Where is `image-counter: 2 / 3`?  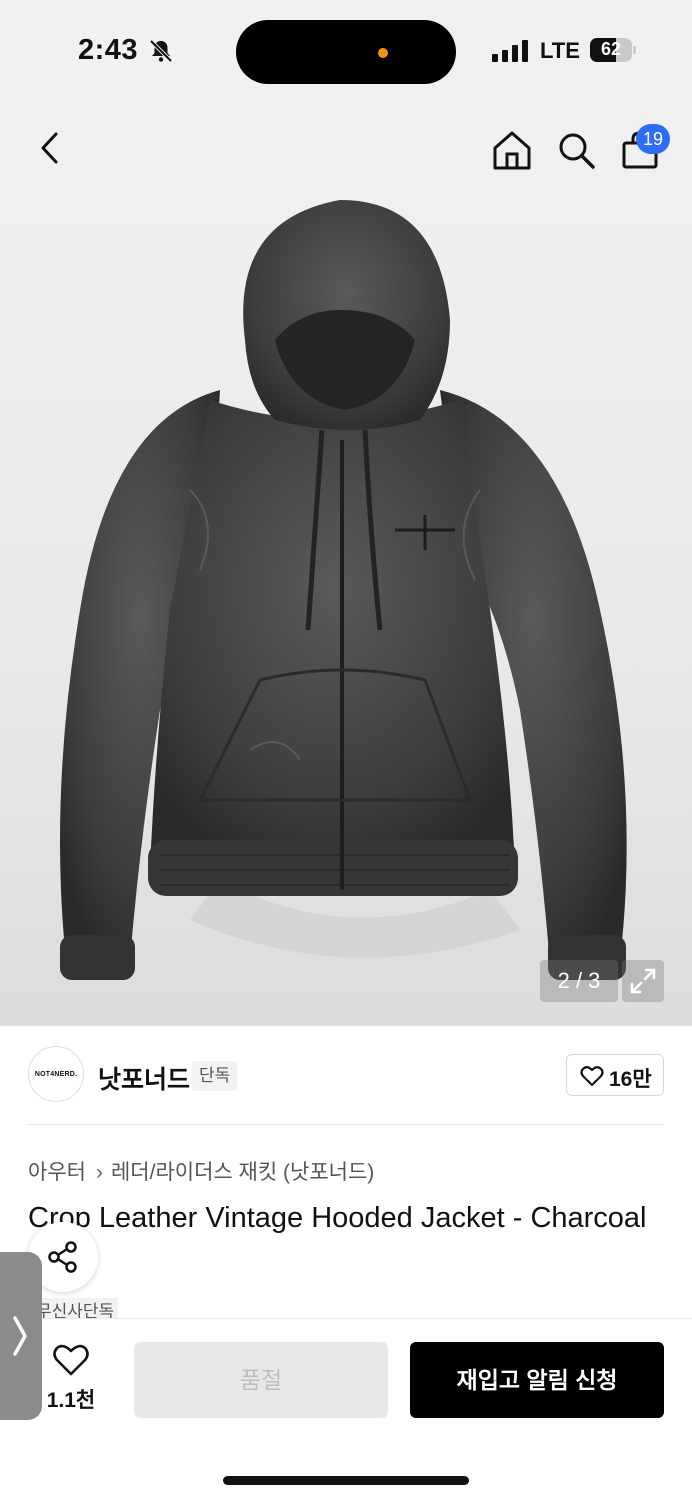
image-counter: 2 / 3 is located at coordinates (579, 981).